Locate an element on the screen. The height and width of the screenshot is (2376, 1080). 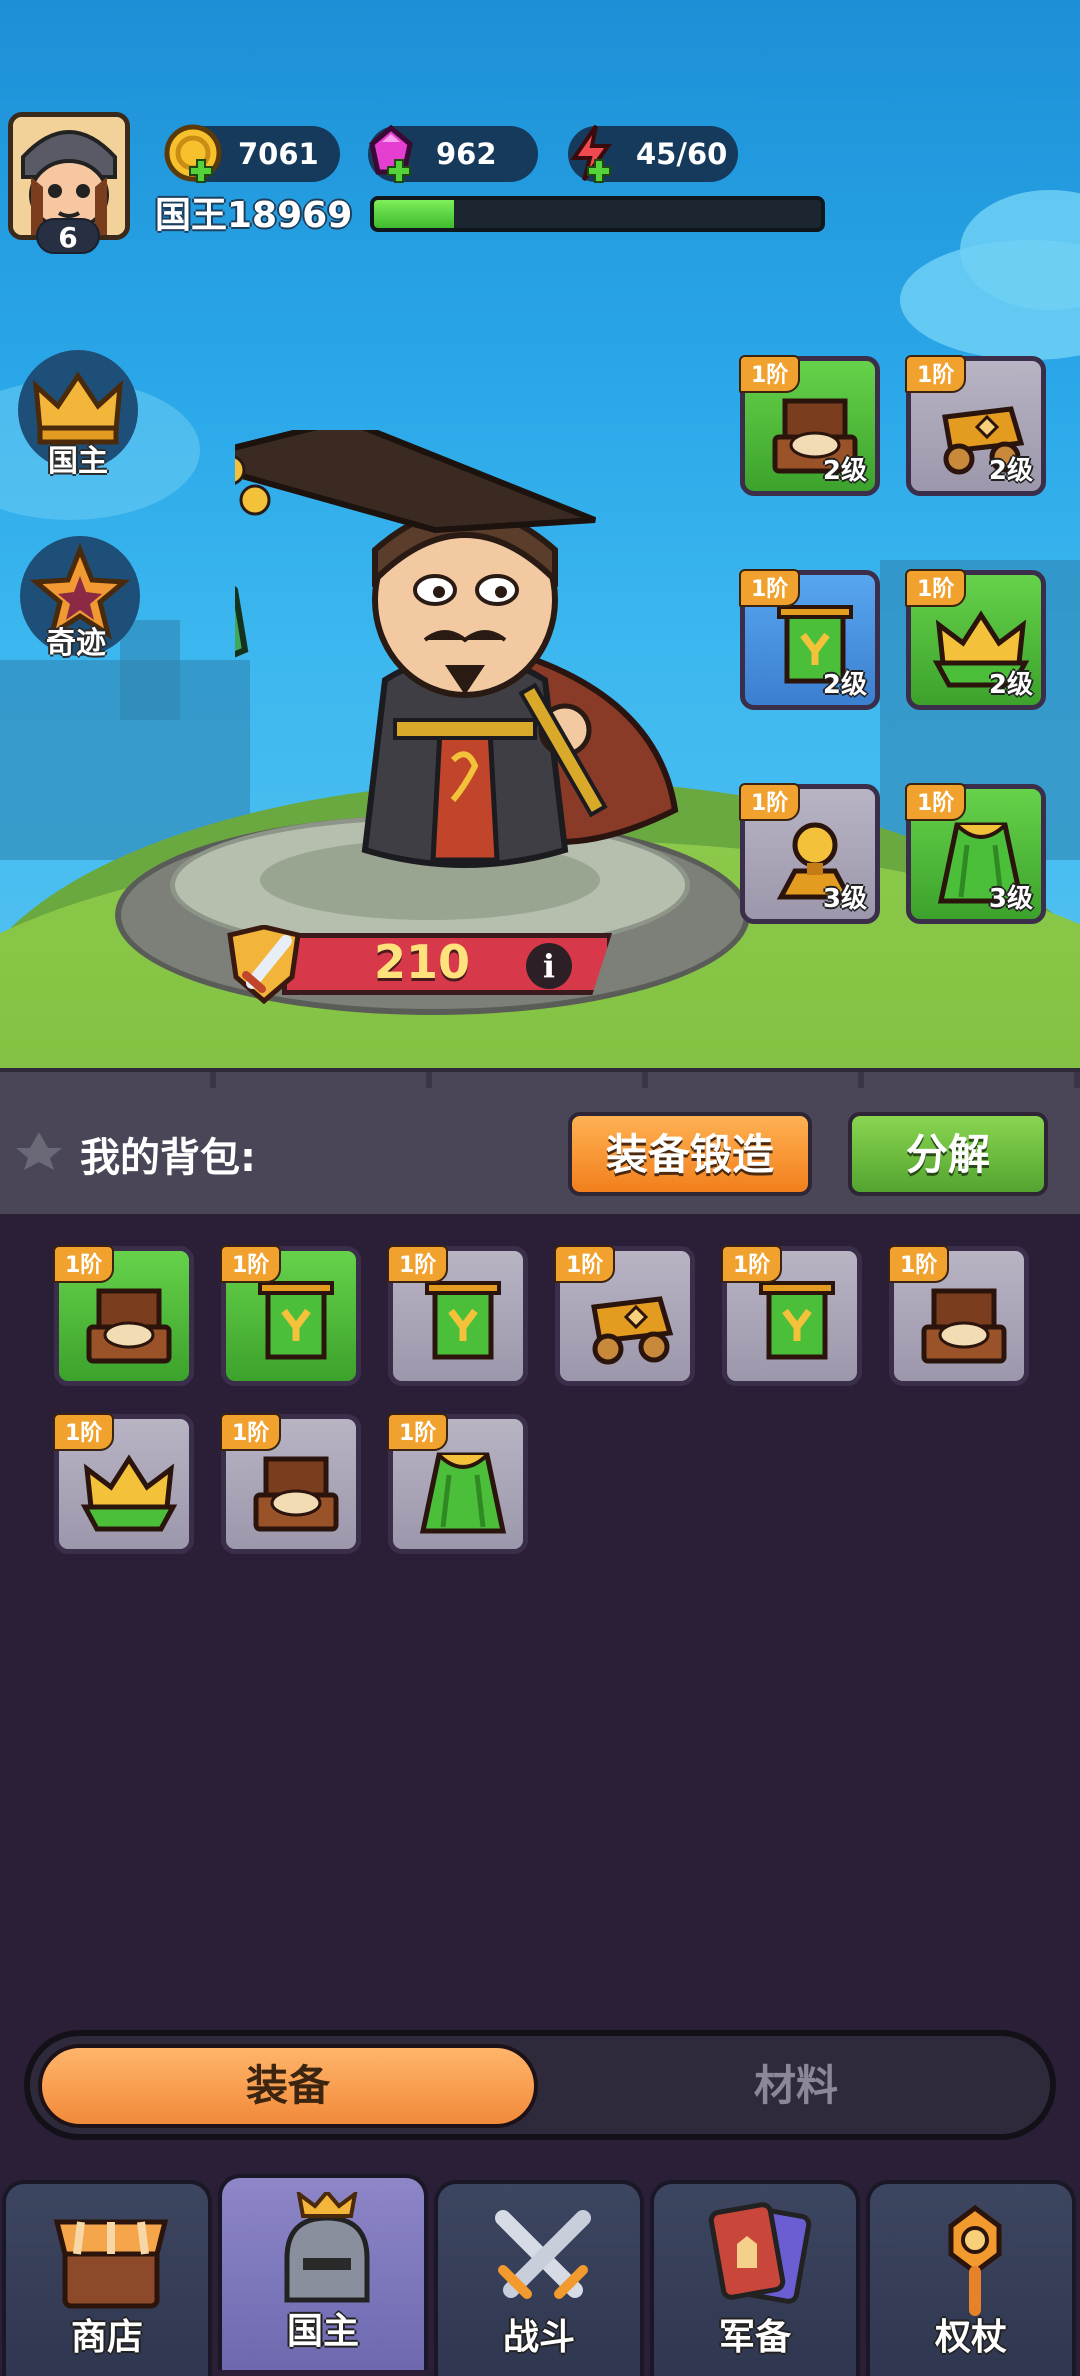
equipped-slot-orb-stand: 1阶 3级 is located at coordinates (809, 853).